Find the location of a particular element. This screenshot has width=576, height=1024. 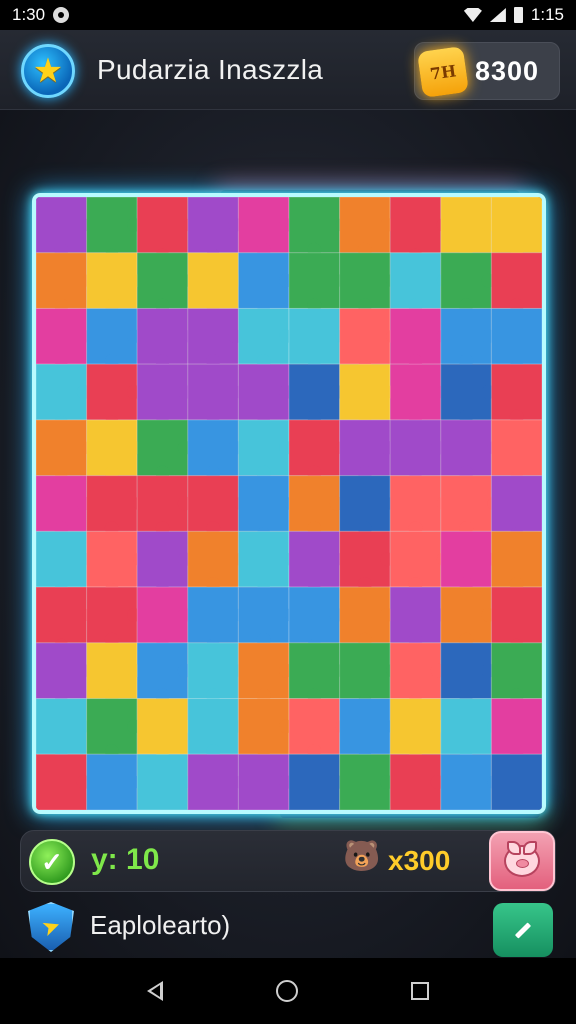

status-right: 1:15 is located at coordinates (513, 15).